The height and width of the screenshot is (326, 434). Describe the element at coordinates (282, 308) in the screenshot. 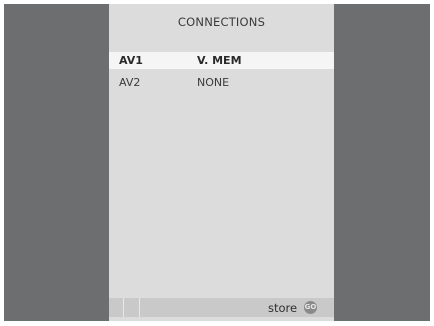

I see `store-button: store` at that location.